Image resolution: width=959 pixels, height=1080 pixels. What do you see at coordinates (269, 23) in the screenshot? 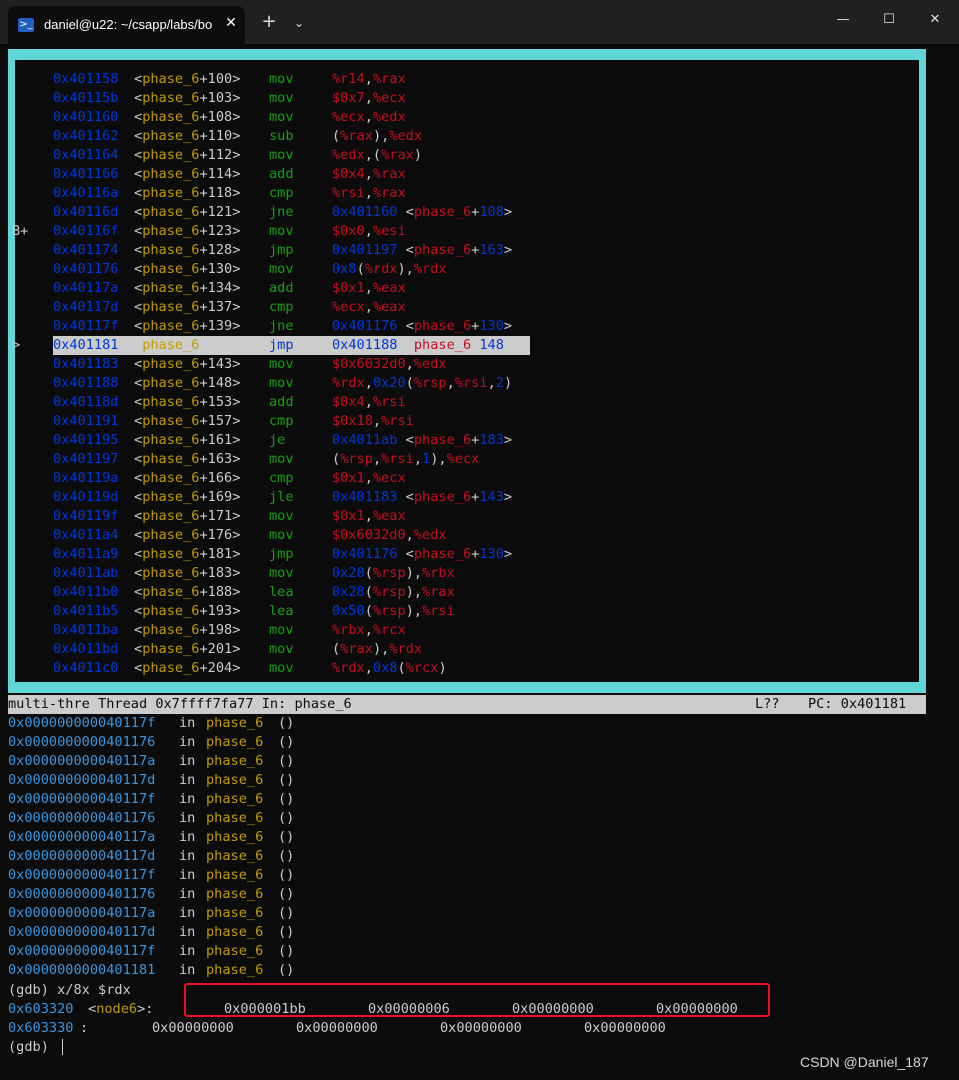
I see `new-tab-button: +` at bounding box center [269, 23].